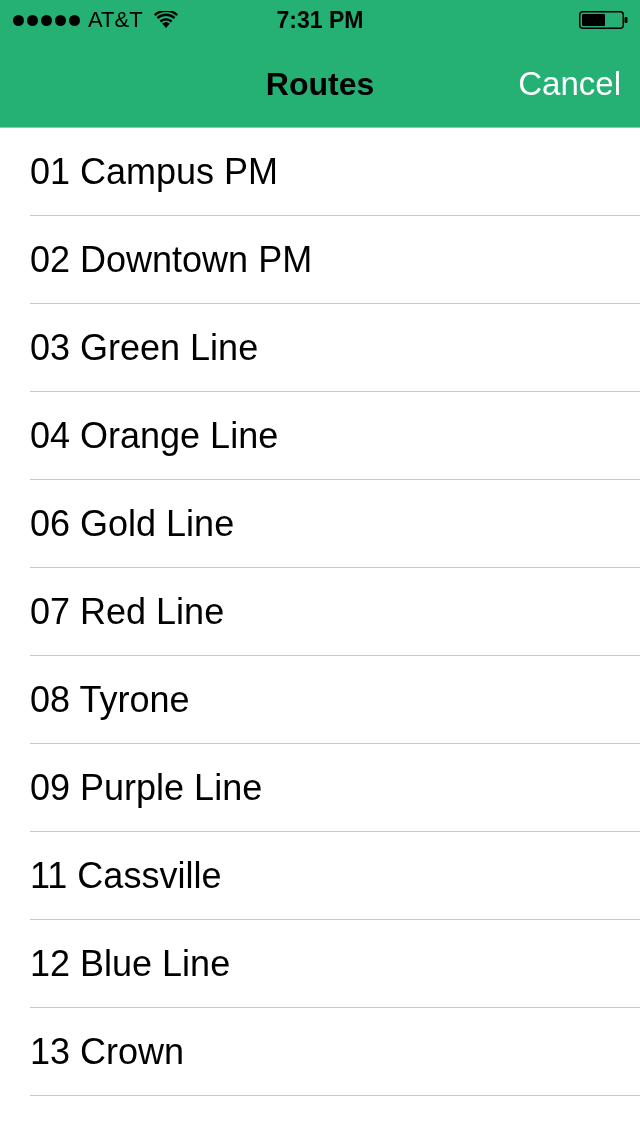 This screenshot has height=1136, width=640. What do you see at coordinates (335, 260) in the screenshot?
I see `route-row: 02 Downtown PM` at bounding box center [335, 260].